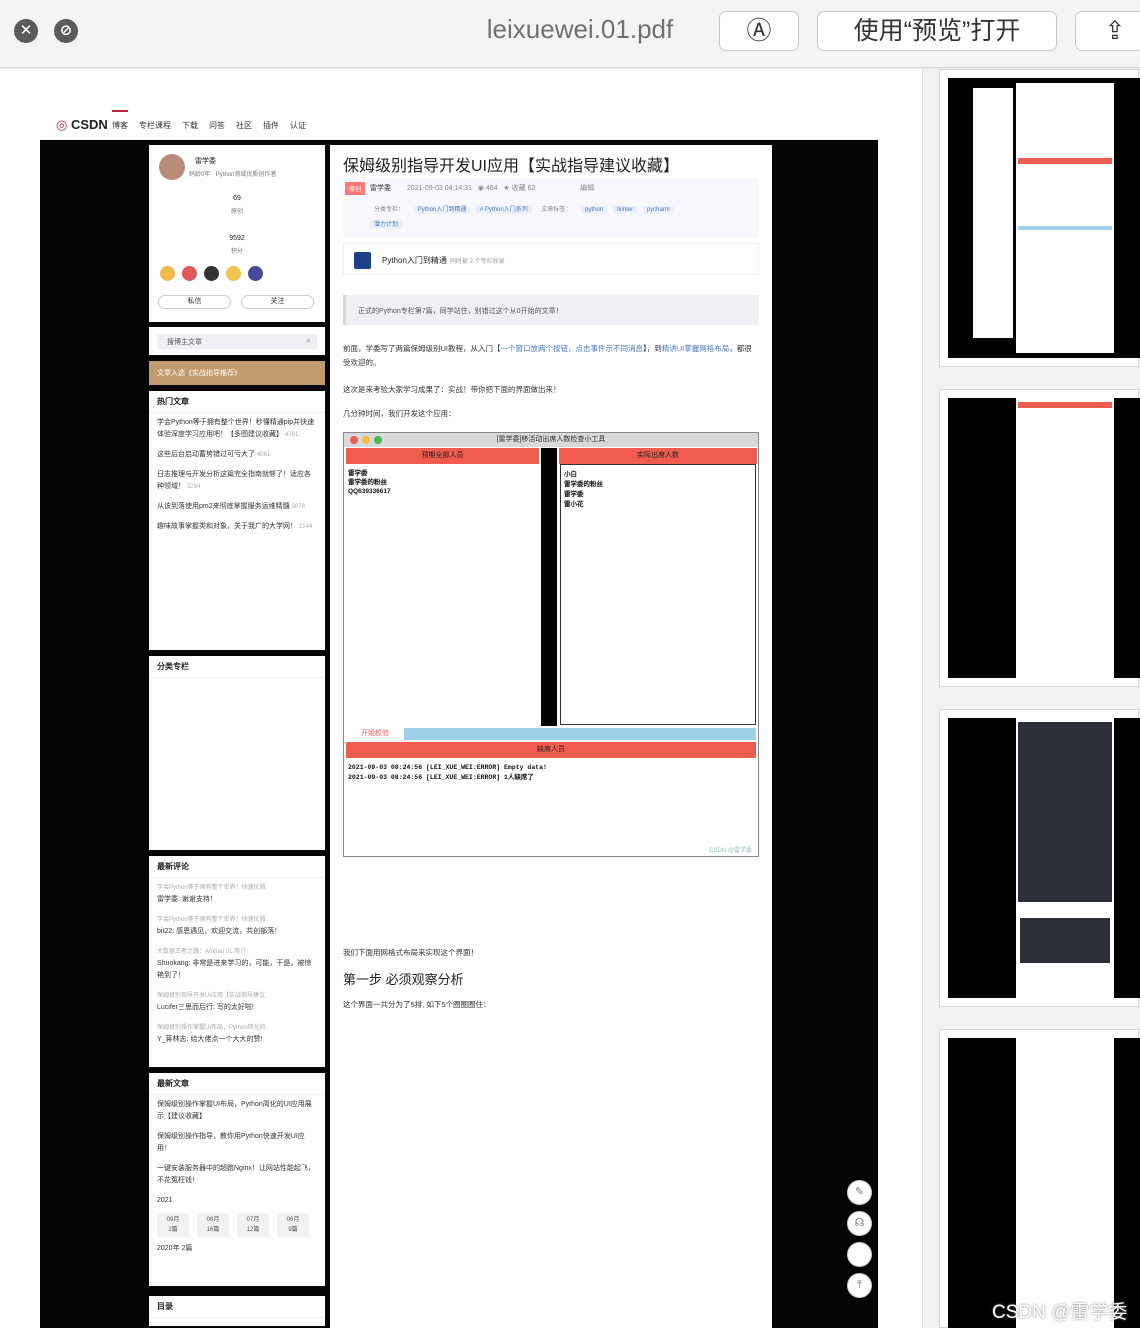 The image size is (1140, 1328). Describe the element at coordinates (237, 1111) in the screenshot. I see `list-item: 保姆级别操作掌握UI布局，Python简化的UI应用展示【建议收藏】` at that location.